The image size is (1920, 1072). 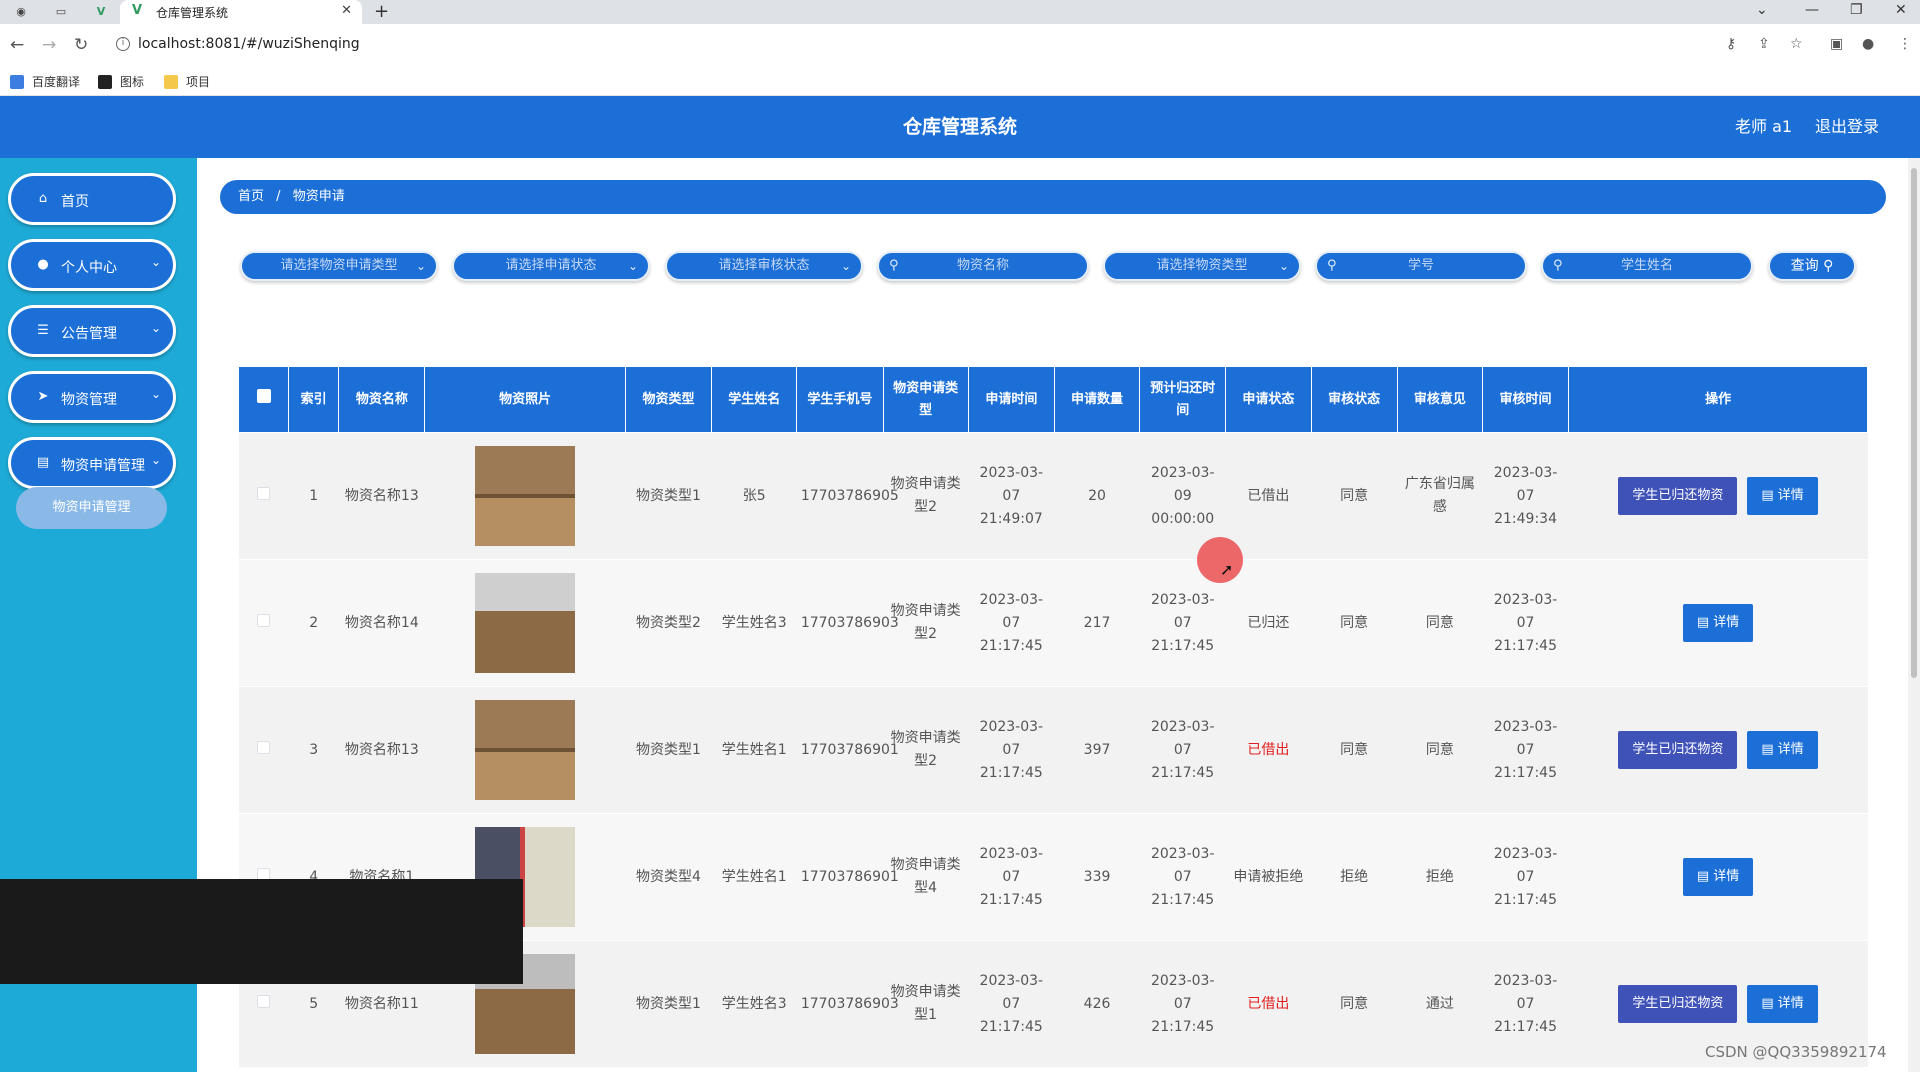 I want to click on home-icon: ⌂, so click(x=43, y=198).